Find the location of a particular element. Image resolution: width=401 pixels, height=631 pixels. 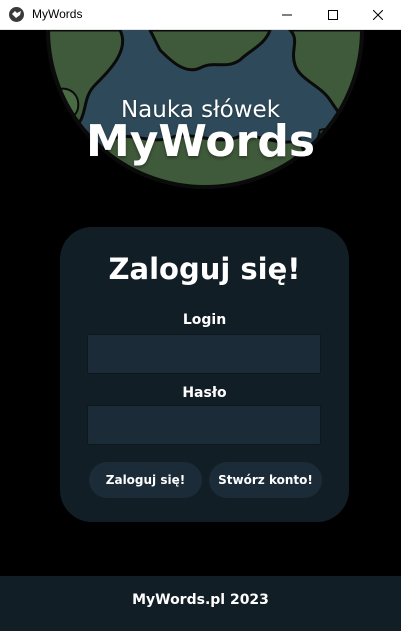

app-title: MyWords is located at coordinates (200, 141).